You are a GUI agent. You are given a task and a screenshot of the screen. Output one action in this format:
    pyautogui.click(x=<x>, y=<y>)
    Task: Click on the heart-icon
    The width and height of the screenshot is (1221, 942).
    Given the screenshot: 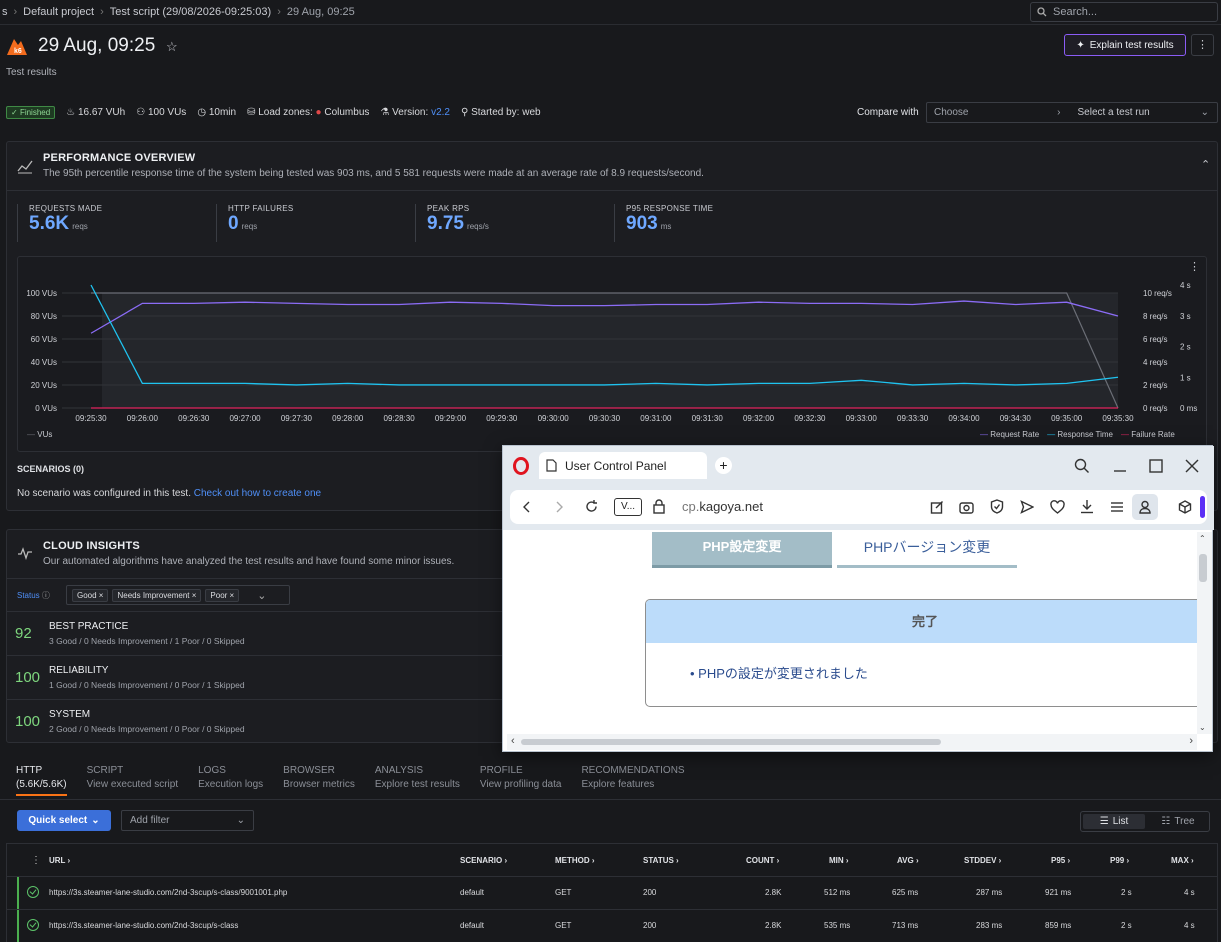 What is the action you would take?
    pyautogui.click(x=1057, y=507)
    